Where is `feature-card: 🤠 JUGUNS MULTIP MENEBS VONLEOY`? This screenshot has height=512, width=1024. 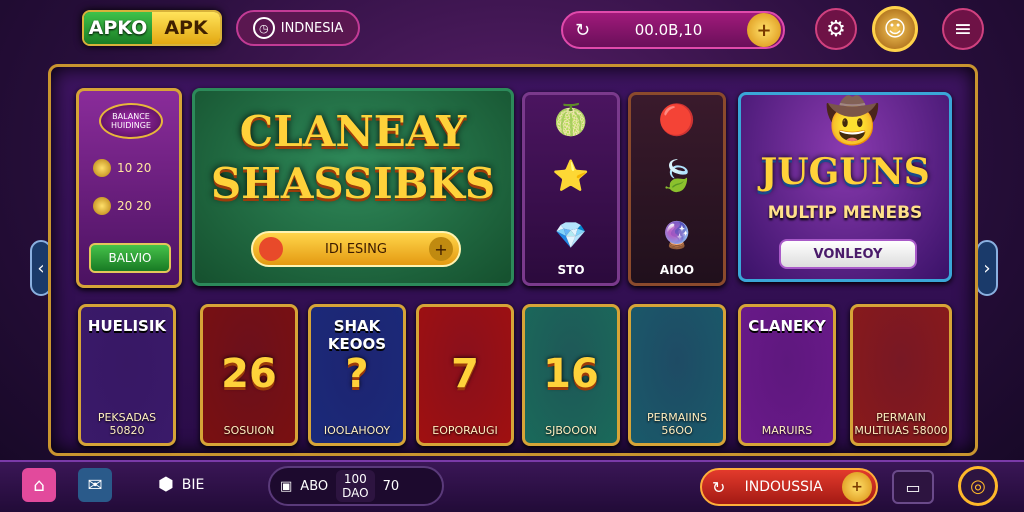 feature-card: 🤠 JUGUNS MULTIP MENEBS VONLEOY is located at coordinates (845, 187).